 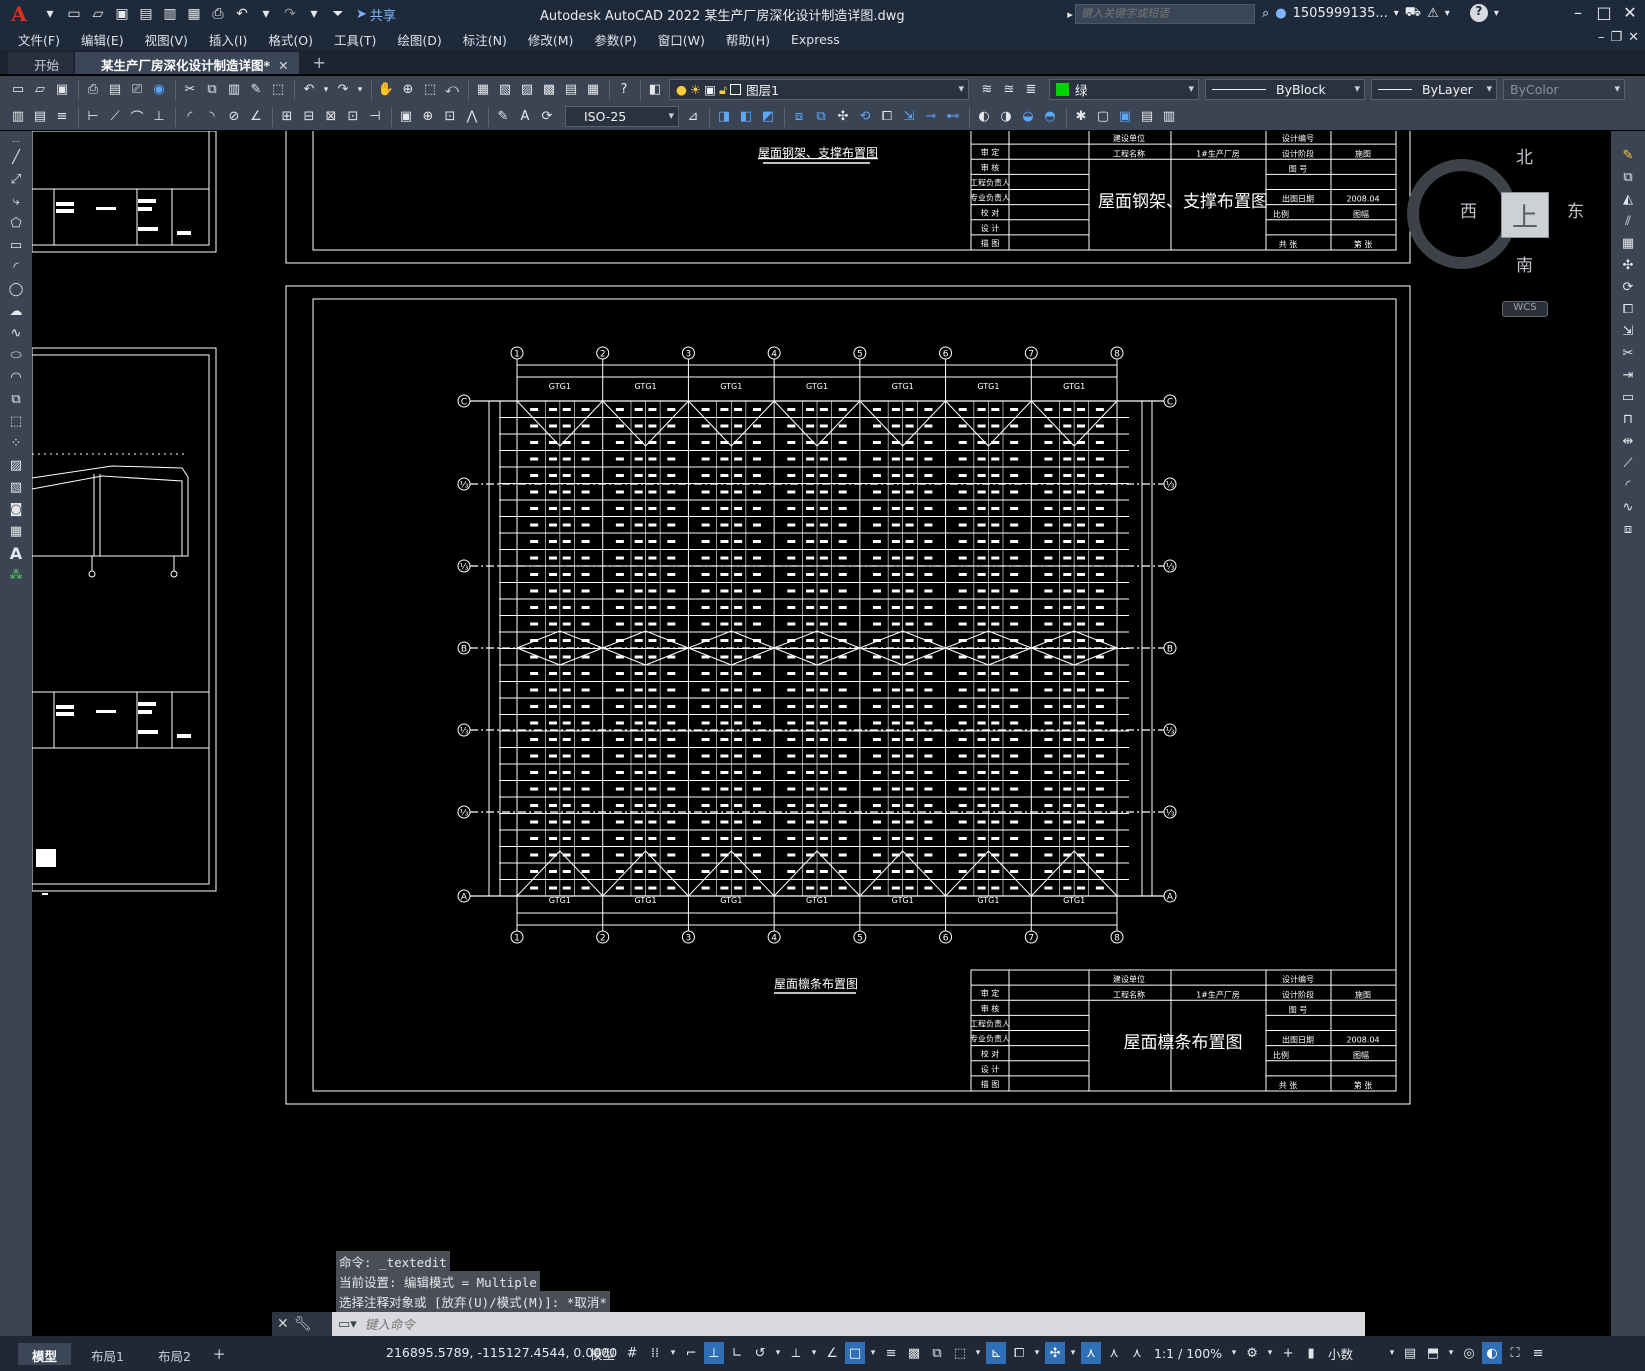 What do you see at coordinates (655, 1353) in the screenshot?
I see `snap-icon: ⁞⁞` at bounding box center [655, 1353].